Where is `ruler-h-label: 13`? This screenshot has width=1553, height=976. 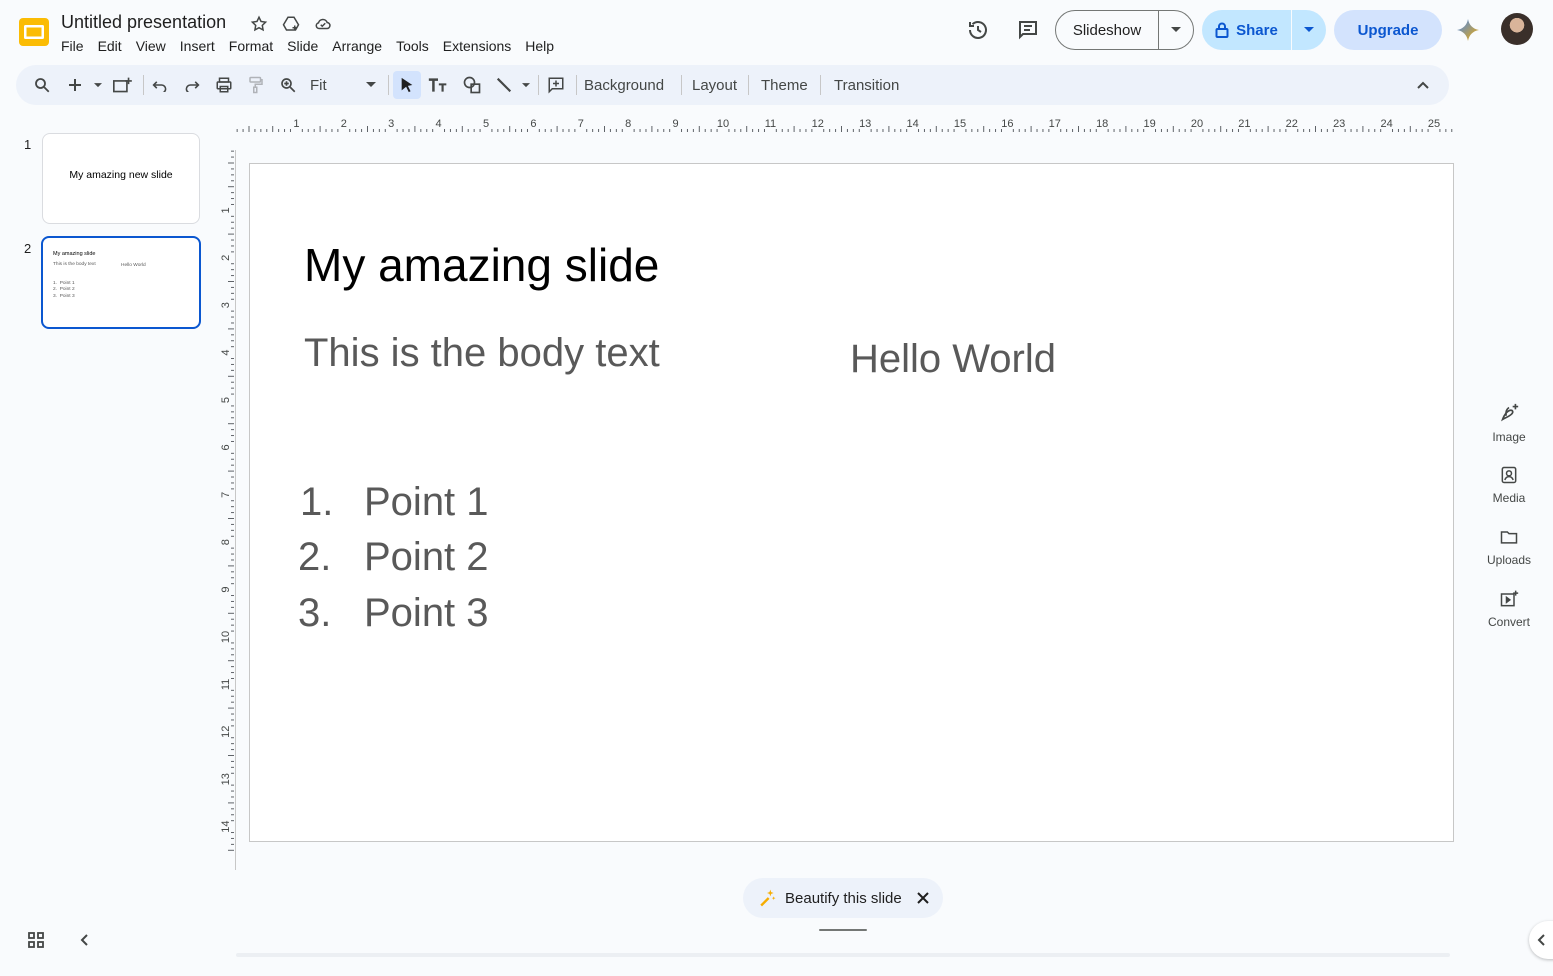 ruler-h-label: 13 is located at coordinates (865, 124).